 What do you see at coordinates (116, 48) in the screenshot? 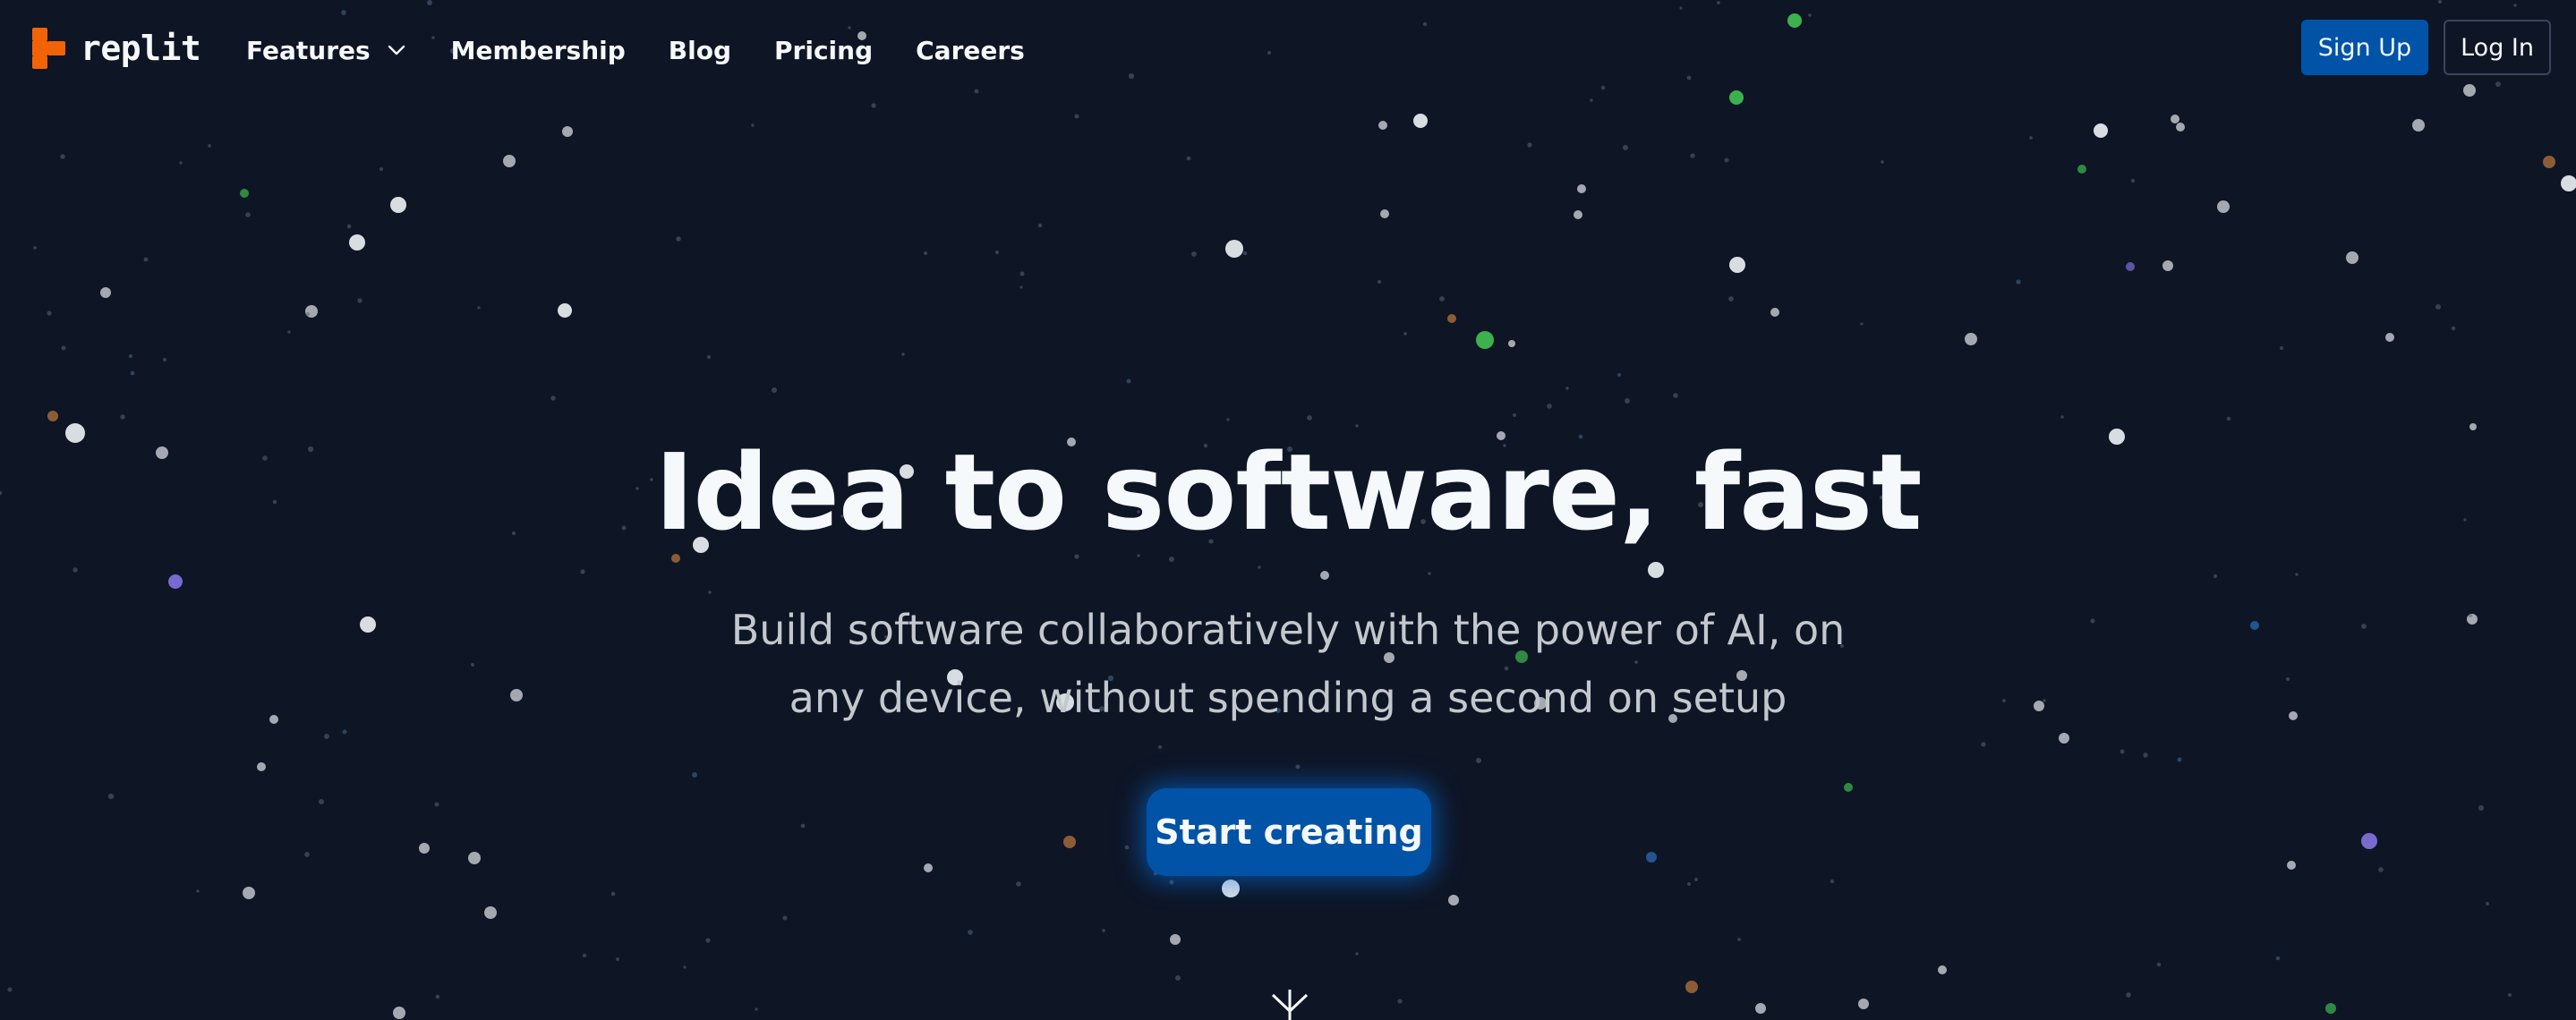
I see `replit-logo-link: replit` at bounding box center [116, 48].